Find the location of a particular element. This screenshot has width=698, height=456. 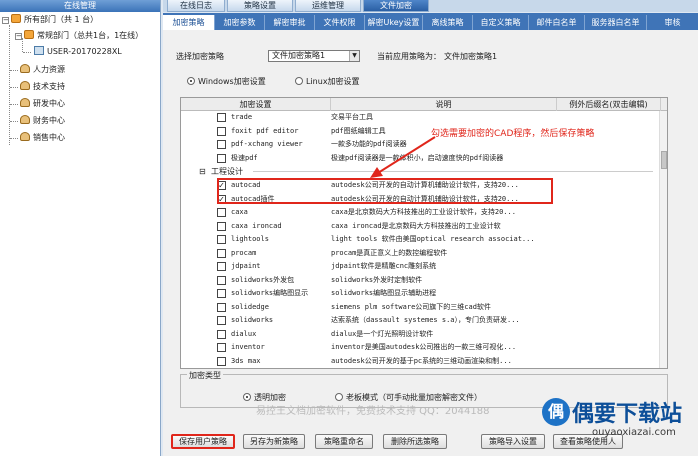

table-row: jdpaint jdpaint软件是精雕cnc雕刻系统 is located at coordinates (421, 266).